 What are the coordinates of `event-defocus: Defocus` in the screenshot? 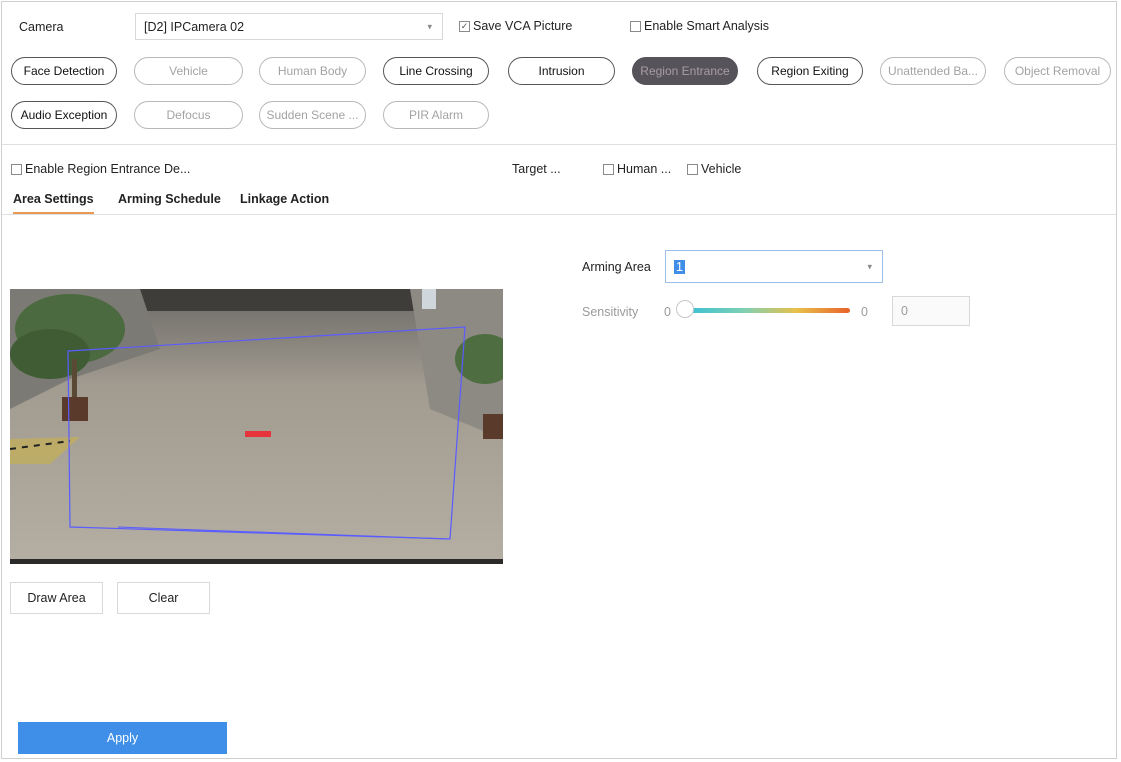 It's located at (188, 115).